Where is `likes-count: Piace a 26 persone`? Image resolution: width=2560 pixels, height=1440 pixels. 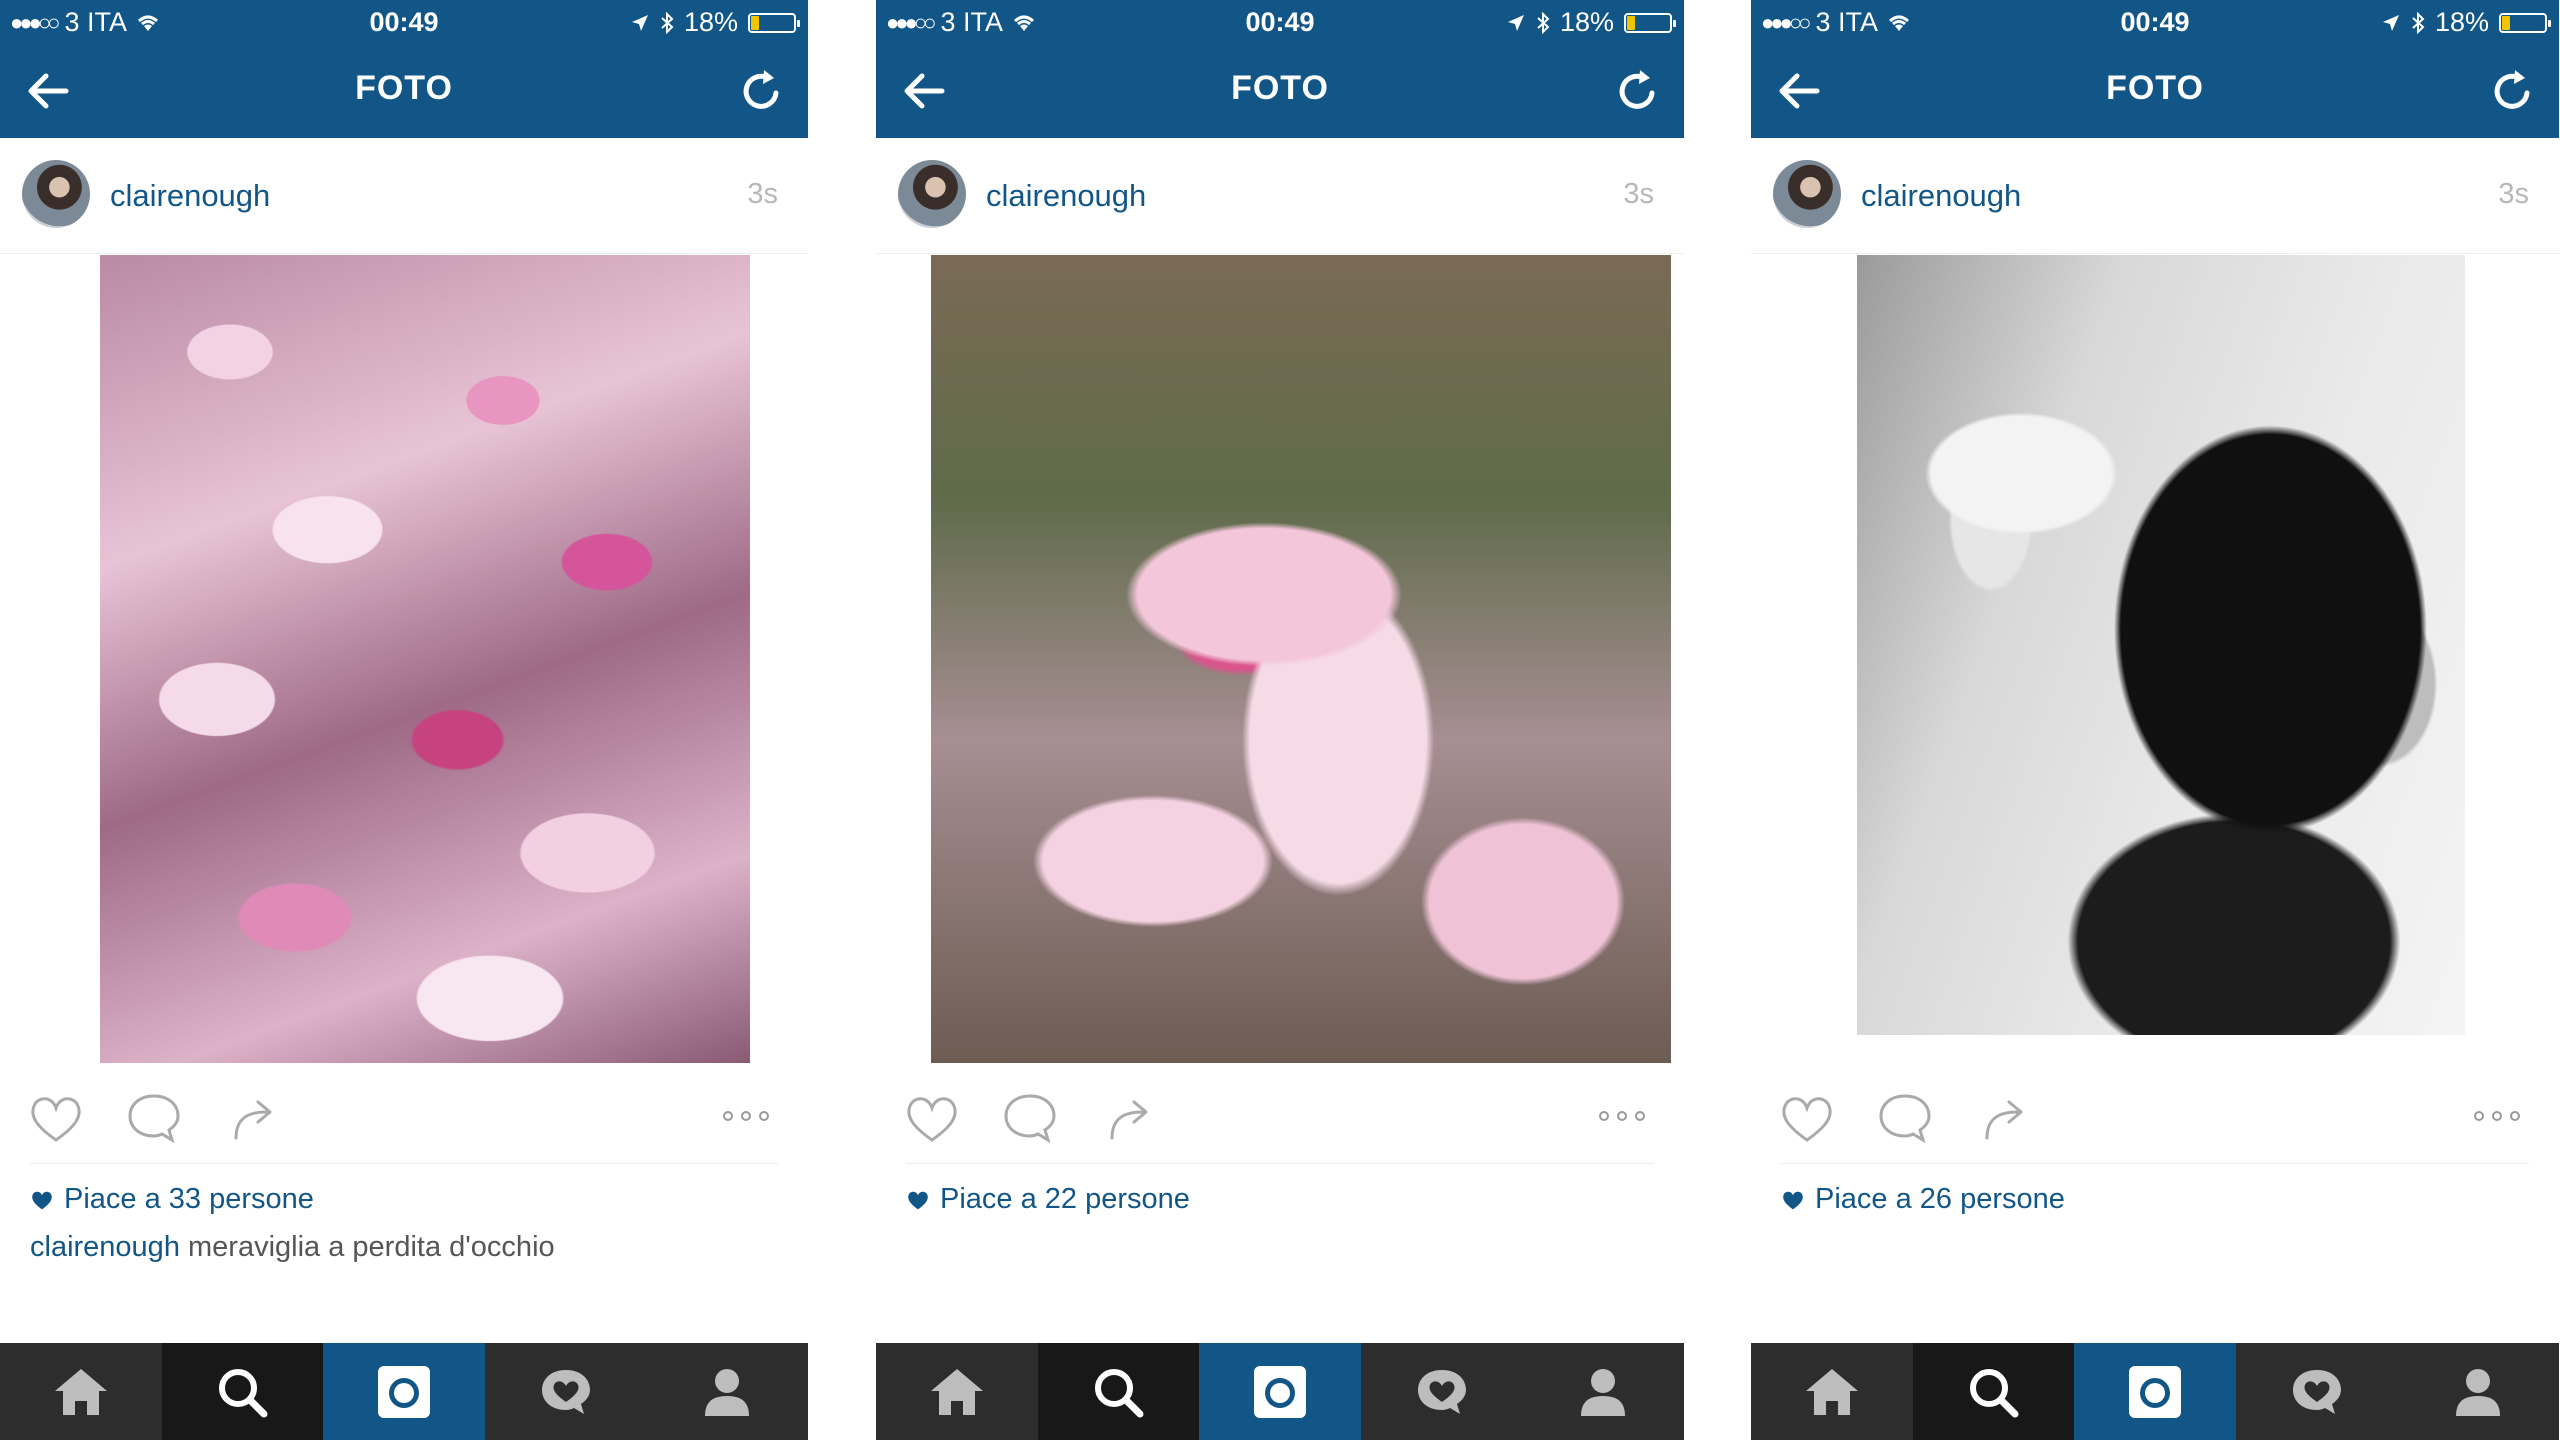
likes-count: Piace a 26 persone is located at coordinates (1923, 1199).